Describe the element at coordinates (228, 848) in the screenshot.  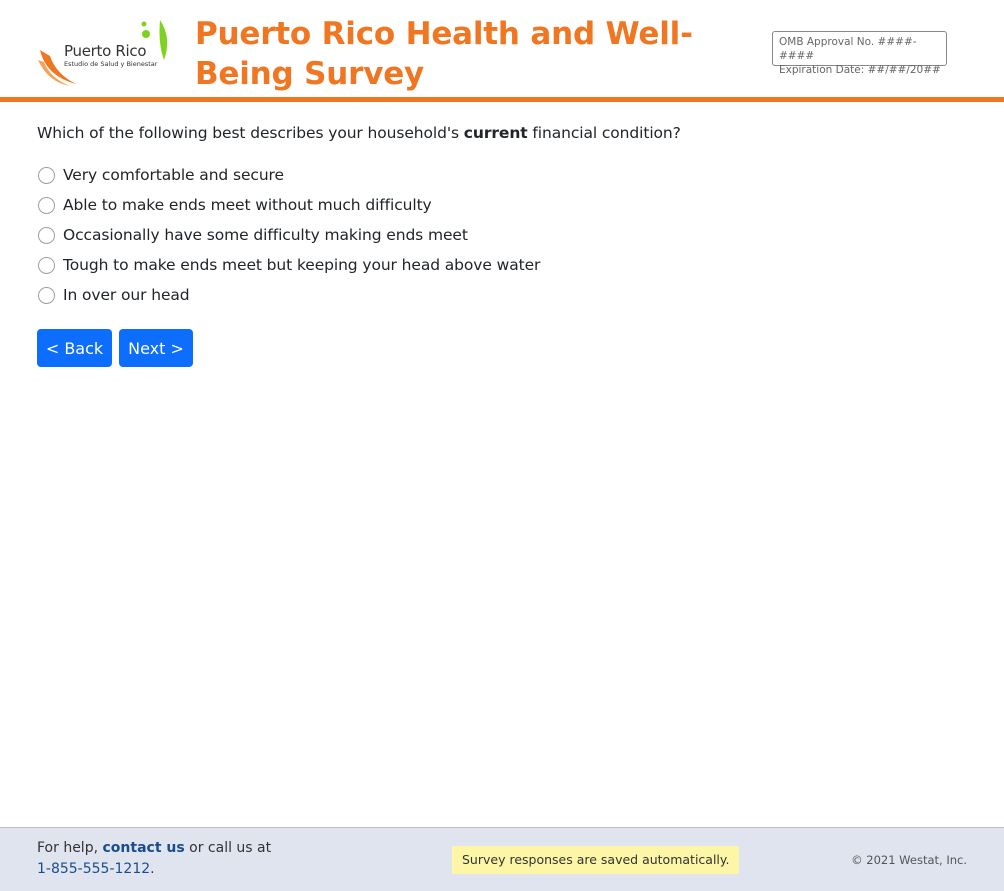
I see `help-middle: or call us at` at that location.